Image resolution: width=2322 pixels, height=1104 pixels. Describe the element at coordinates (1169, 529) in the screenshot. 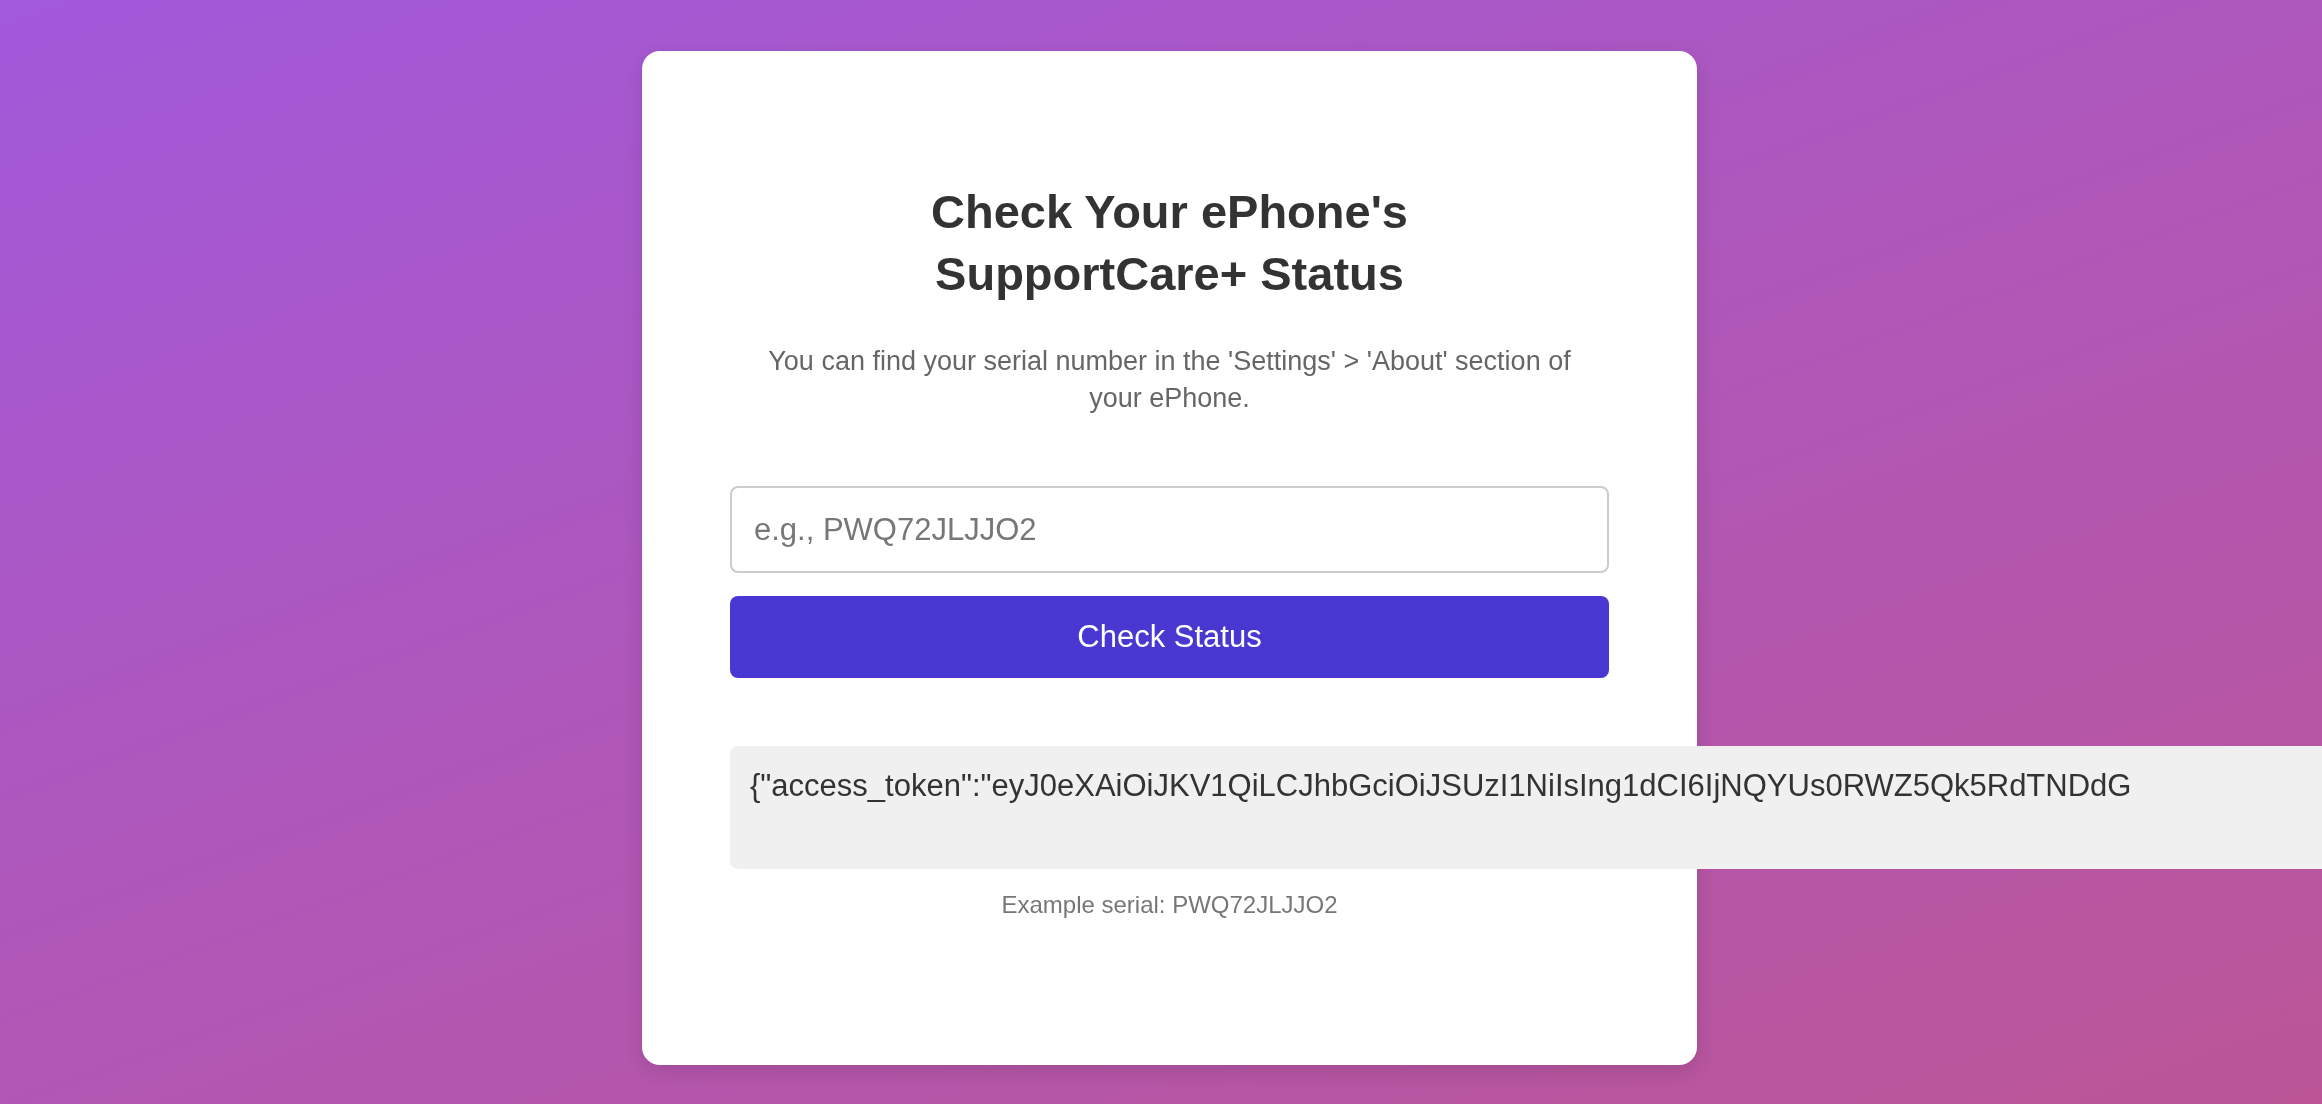

I see `serial-input-field: e.g., PWQ72JLJJO2` at that location.